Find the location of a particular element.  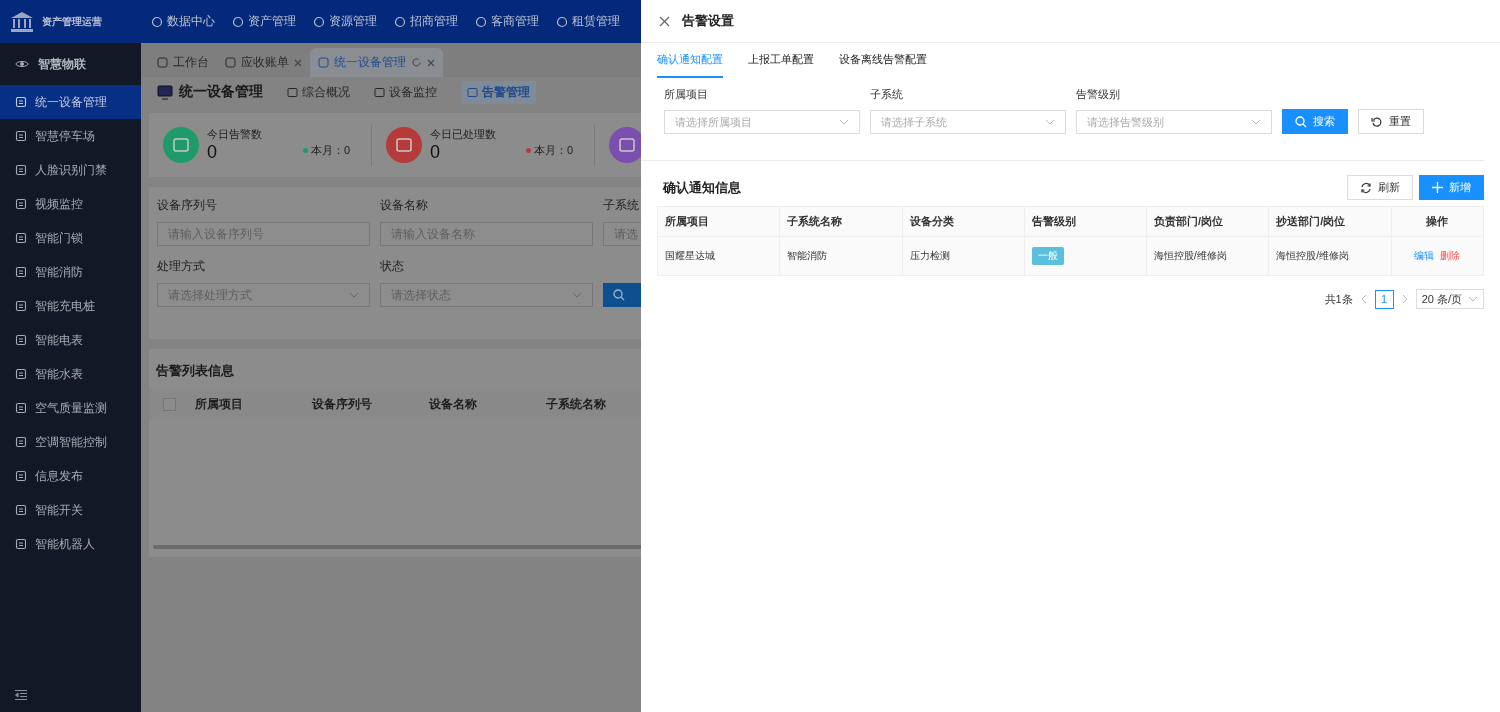

sidebar-item: 视频监控 is located at coordinates (70, 204).